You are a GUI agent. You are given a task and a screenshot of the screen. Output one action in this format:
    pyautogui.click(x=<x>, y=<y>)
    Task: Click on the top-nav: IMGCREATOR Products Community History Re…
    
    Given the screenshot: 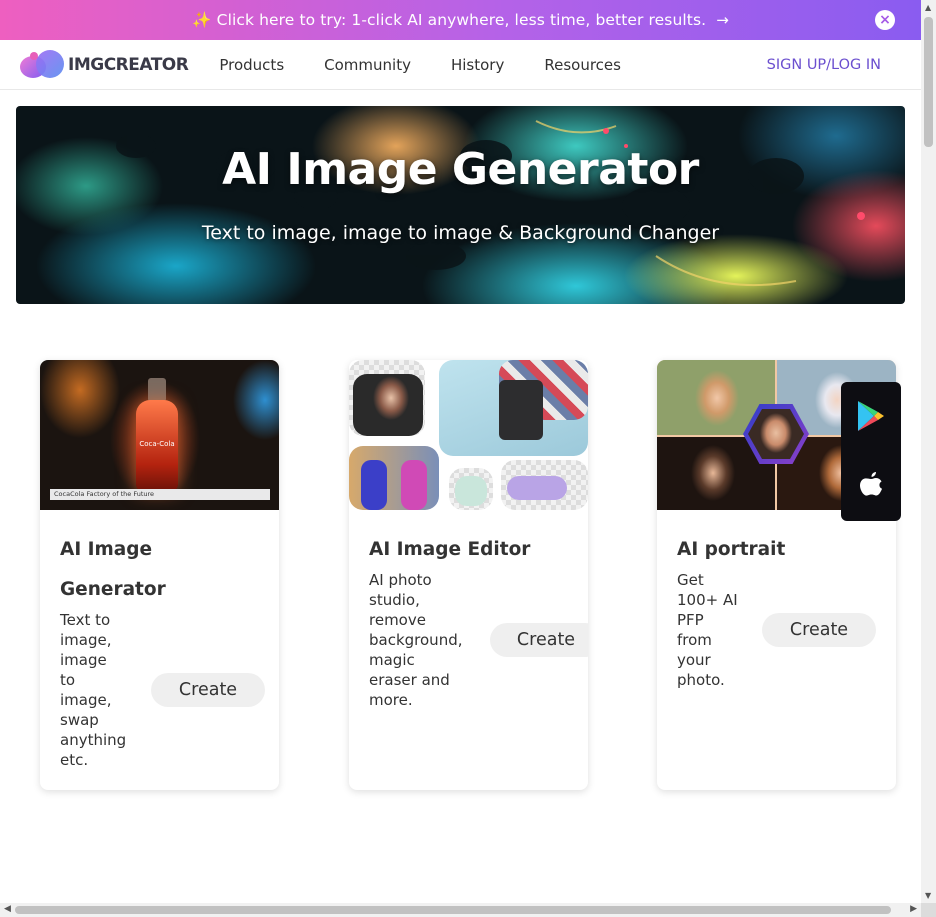 What is the action you would take?
    pyautogui.click(x=460, y=65)
    